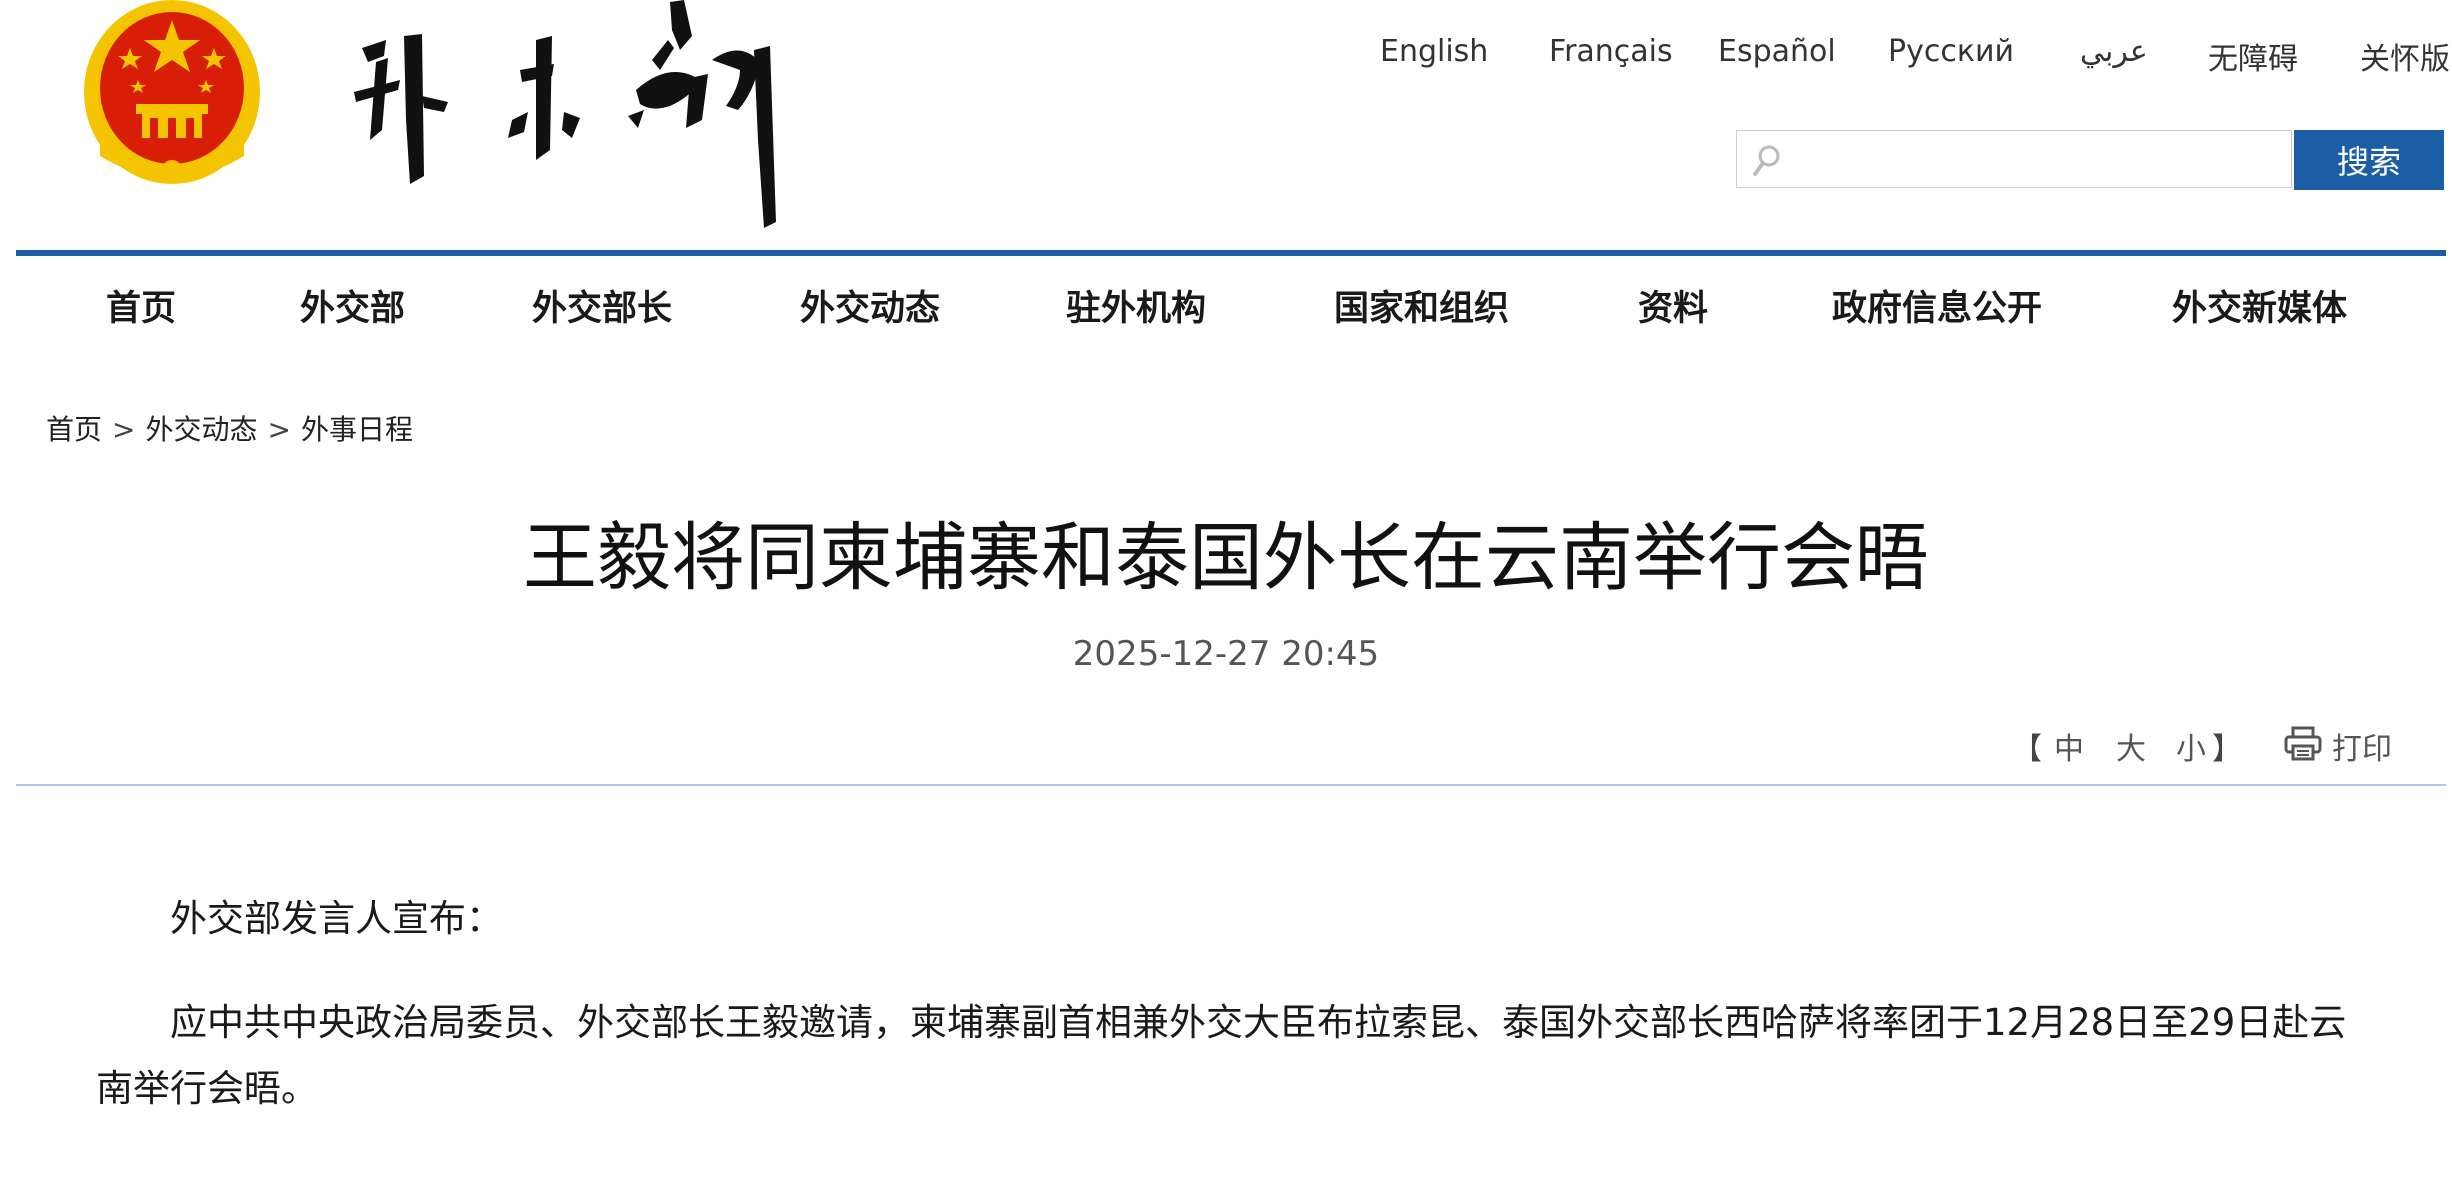 This screenshot has width=2452, height=1188. I want to click on article-paragraph: 外交部发言人宣布：, so click(336, 918).